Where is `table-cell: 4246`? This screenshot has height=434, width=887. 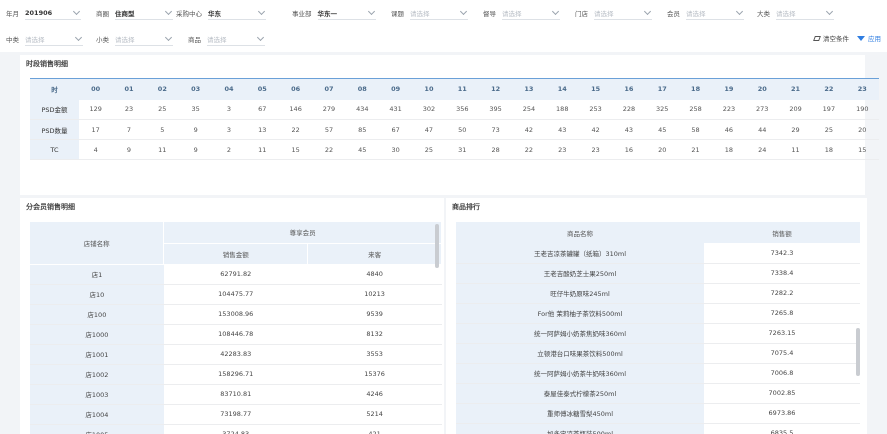 table-cell: 4246 is located at coordinates (374, 394).